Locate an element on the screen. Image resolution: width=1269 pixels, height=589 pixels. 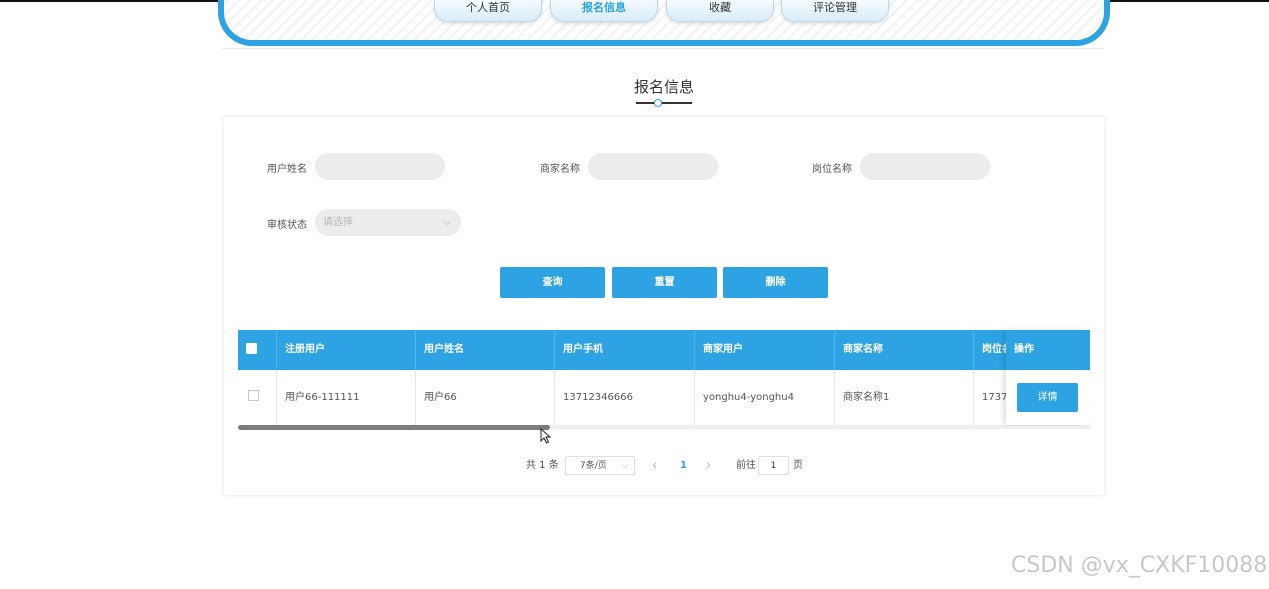
goto-page-input: 1 is located at coordinates (773, 465).